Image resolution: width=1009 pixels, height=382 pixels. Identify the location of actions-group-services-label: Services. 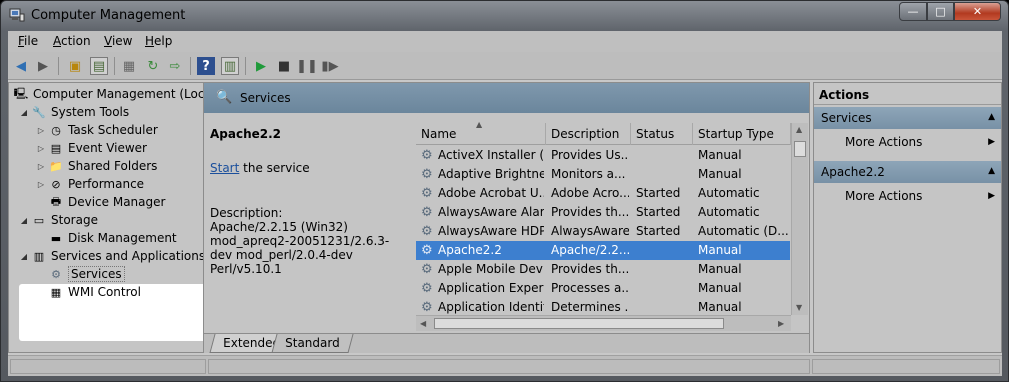
(846, 118).